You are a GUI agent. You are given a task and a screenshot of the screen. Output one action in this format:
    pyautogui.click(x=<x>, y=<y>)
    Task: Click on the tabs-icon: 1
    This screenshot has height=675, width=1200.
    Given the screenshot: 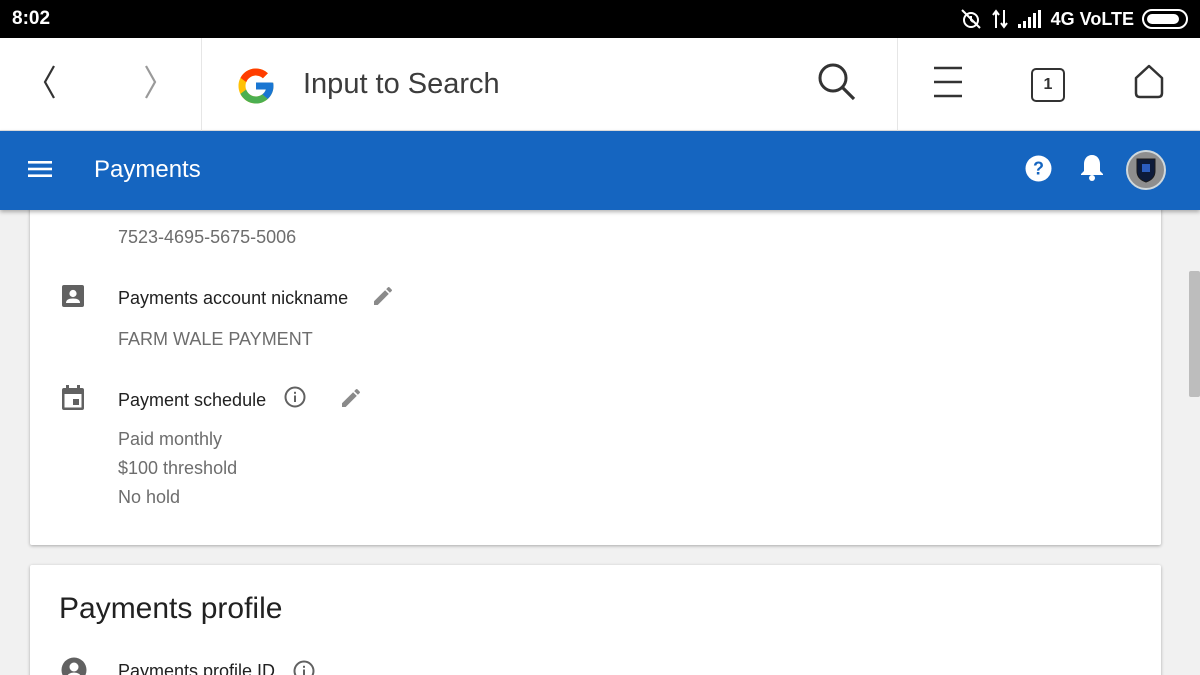 What is the action you would take?
    pyautogui.click(x=1048, y=84)
    